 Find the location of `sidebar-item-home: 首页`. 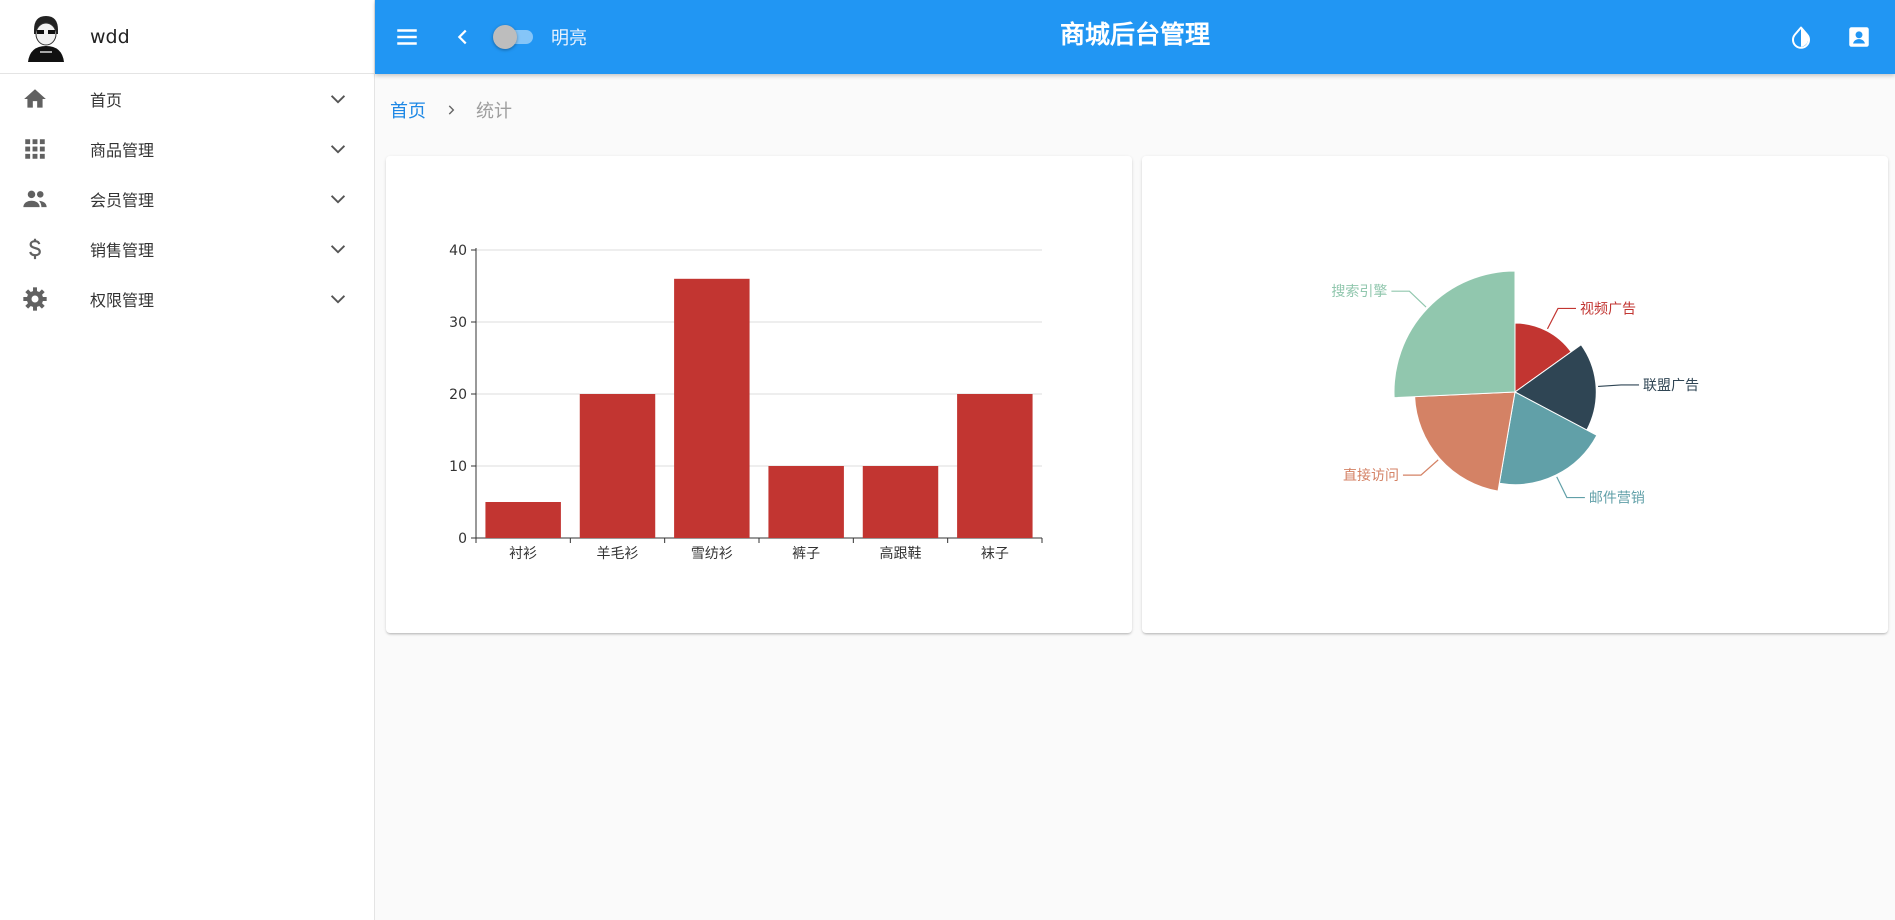

sidebar-item-home: 首页 is located at coordinates (187, 99).